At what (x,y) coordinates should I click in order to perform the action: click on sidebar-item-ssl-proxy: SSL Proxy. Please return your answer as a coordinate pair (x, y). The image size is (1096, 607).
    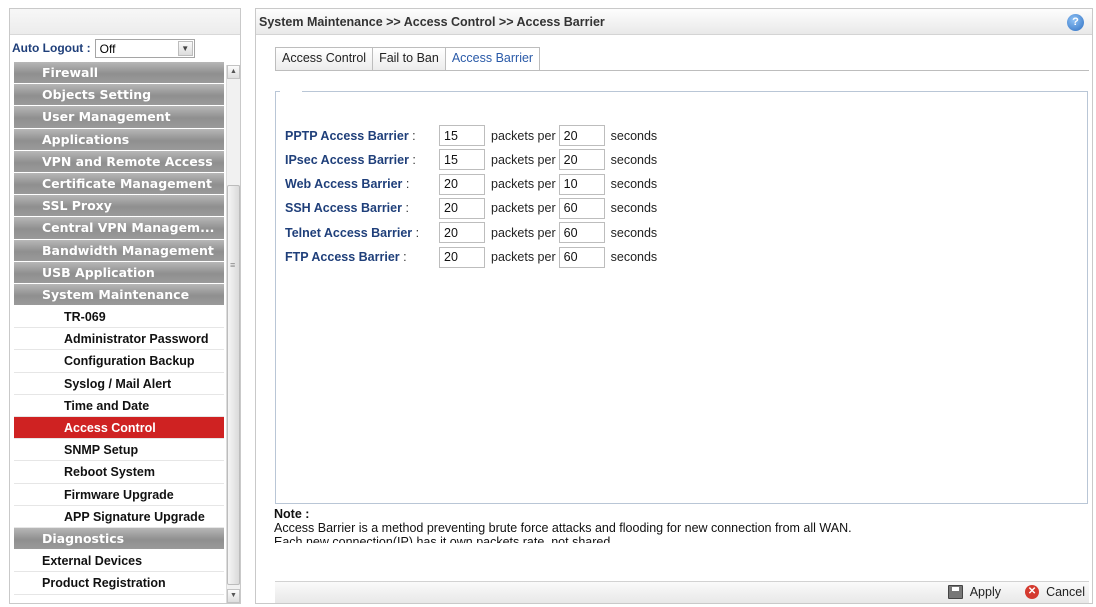
    Looking at the image, I should click on (119, 206).